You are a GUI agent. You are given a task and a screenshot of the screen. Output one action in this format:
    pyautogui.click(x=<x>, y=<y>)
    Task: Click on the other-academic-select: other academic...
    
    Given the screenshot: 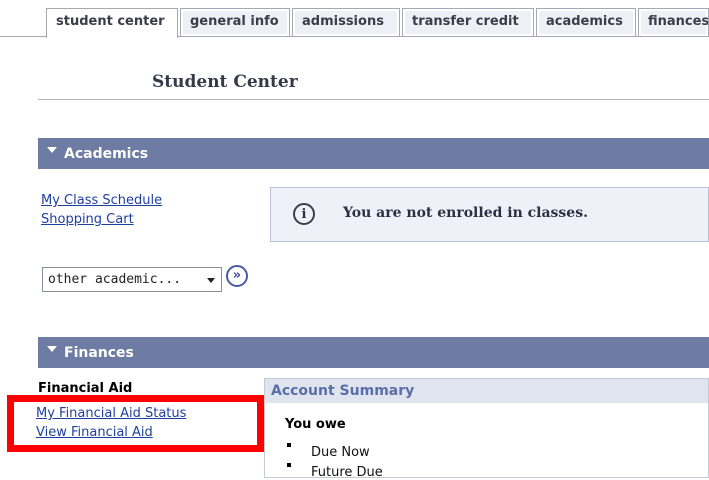 What is the action you would take?
    pyautogui.click(x=132, y=279)
    